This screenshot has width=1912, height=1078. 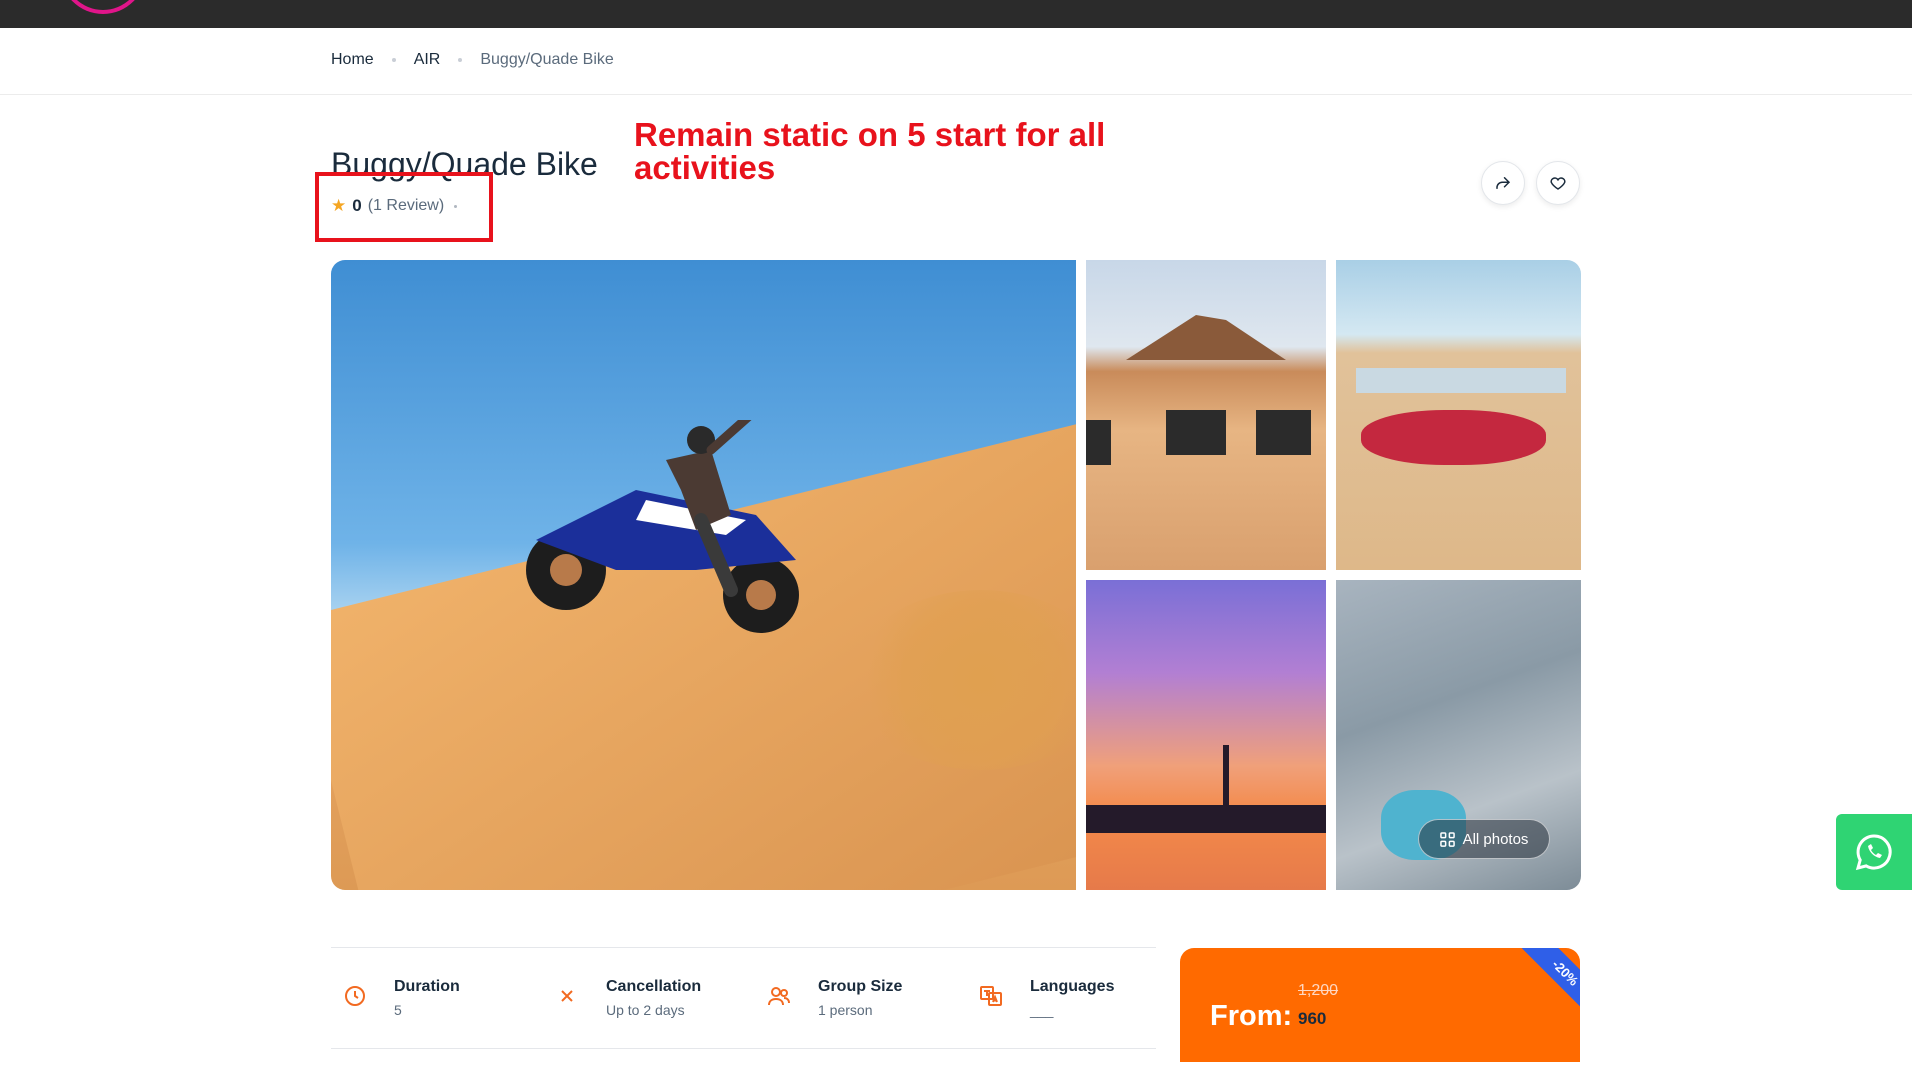 I want to click on close-x-icon, so click(x=567, y=996).